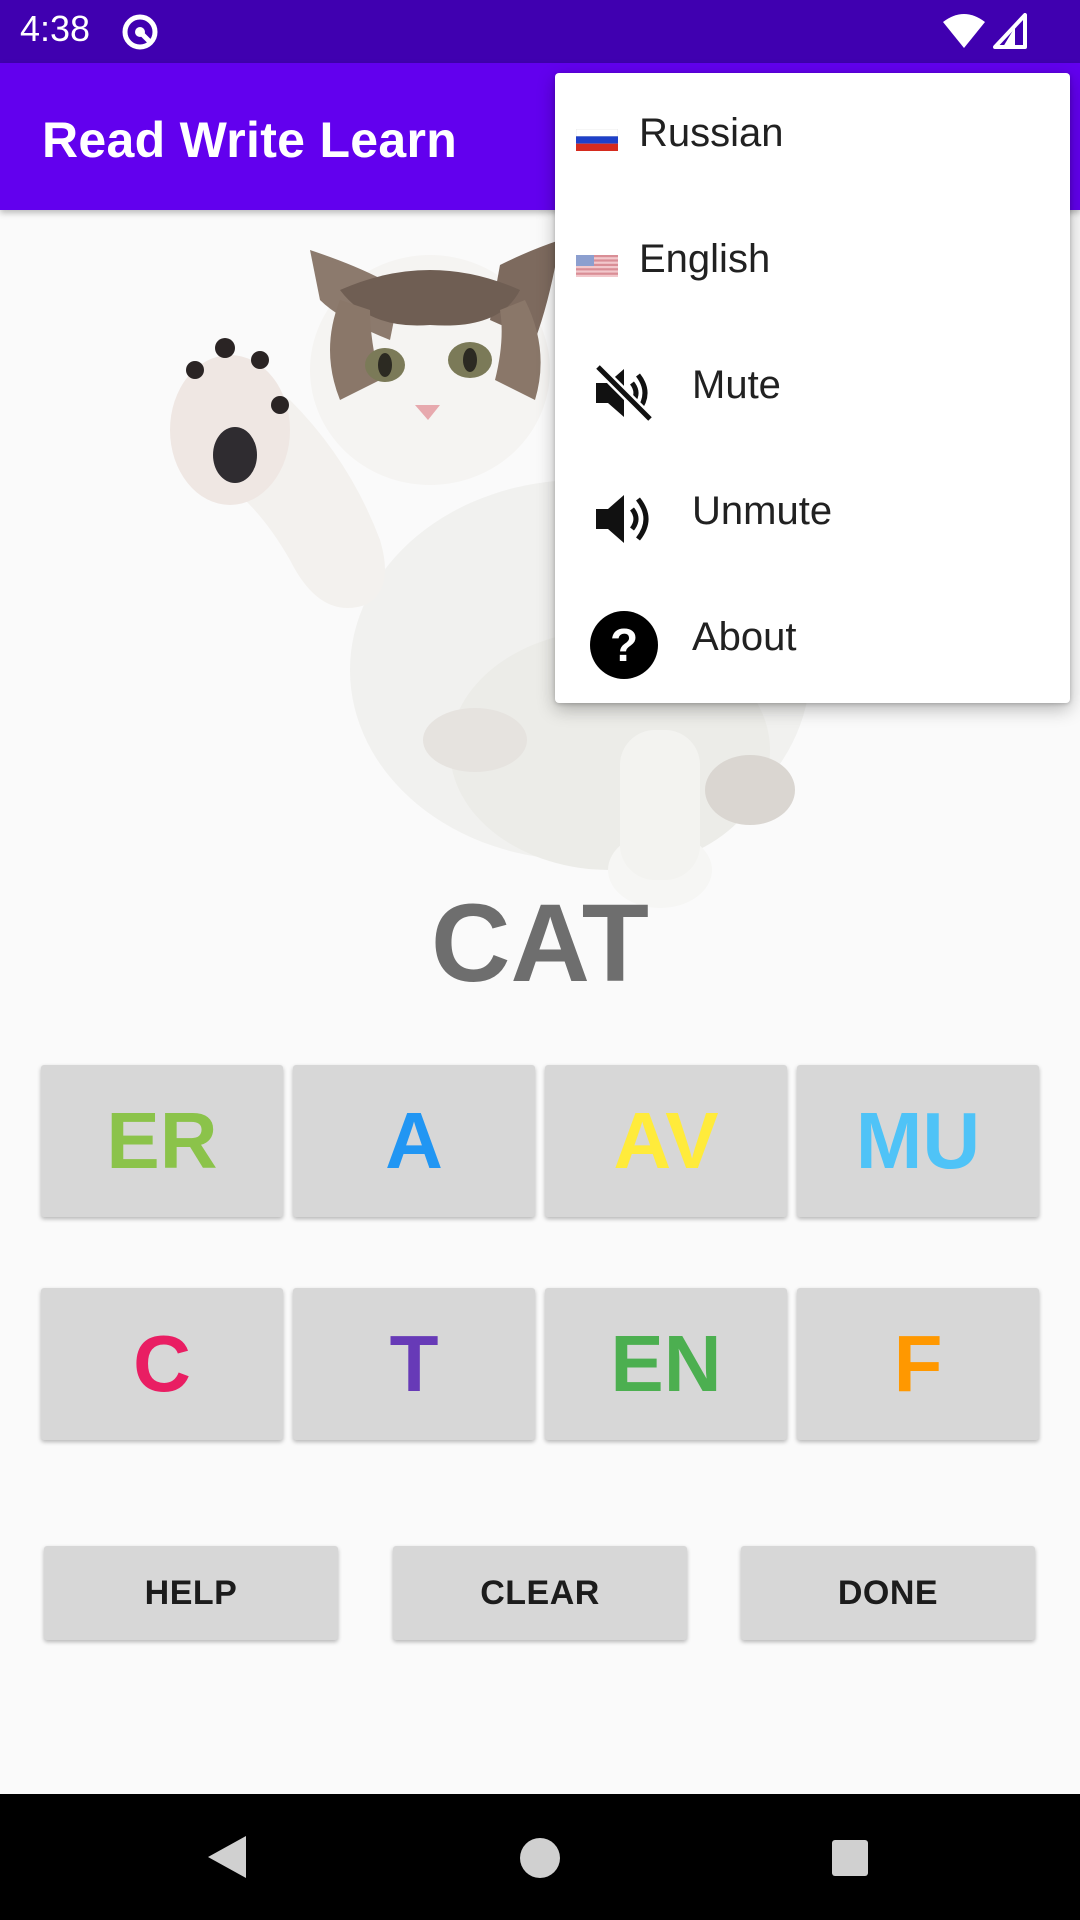 The height and width of the screenshot is (1920, 1080). What do you see at coordinates (888, 1593) in the screenshot?
I see `done-button: DONE` at bounding box center [888, 1593].